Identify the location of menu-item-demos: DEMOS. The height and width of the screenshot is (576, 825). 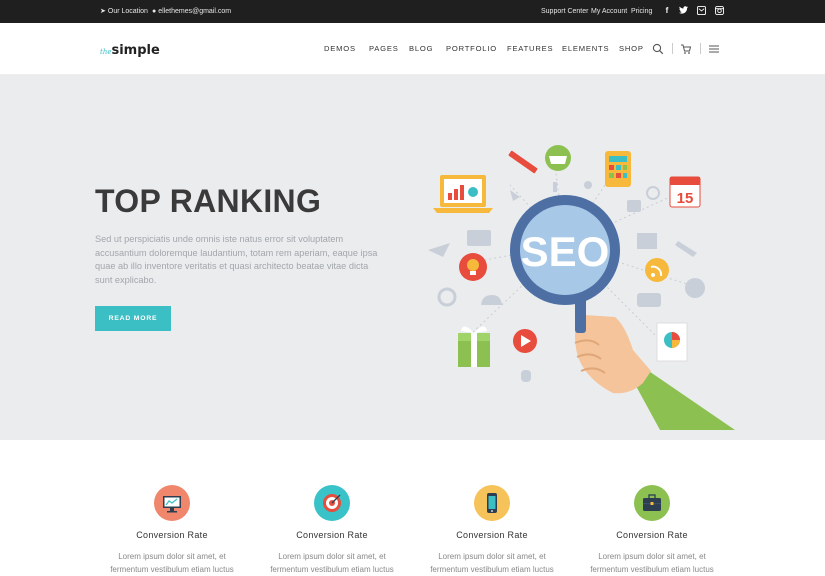
(340, 48).